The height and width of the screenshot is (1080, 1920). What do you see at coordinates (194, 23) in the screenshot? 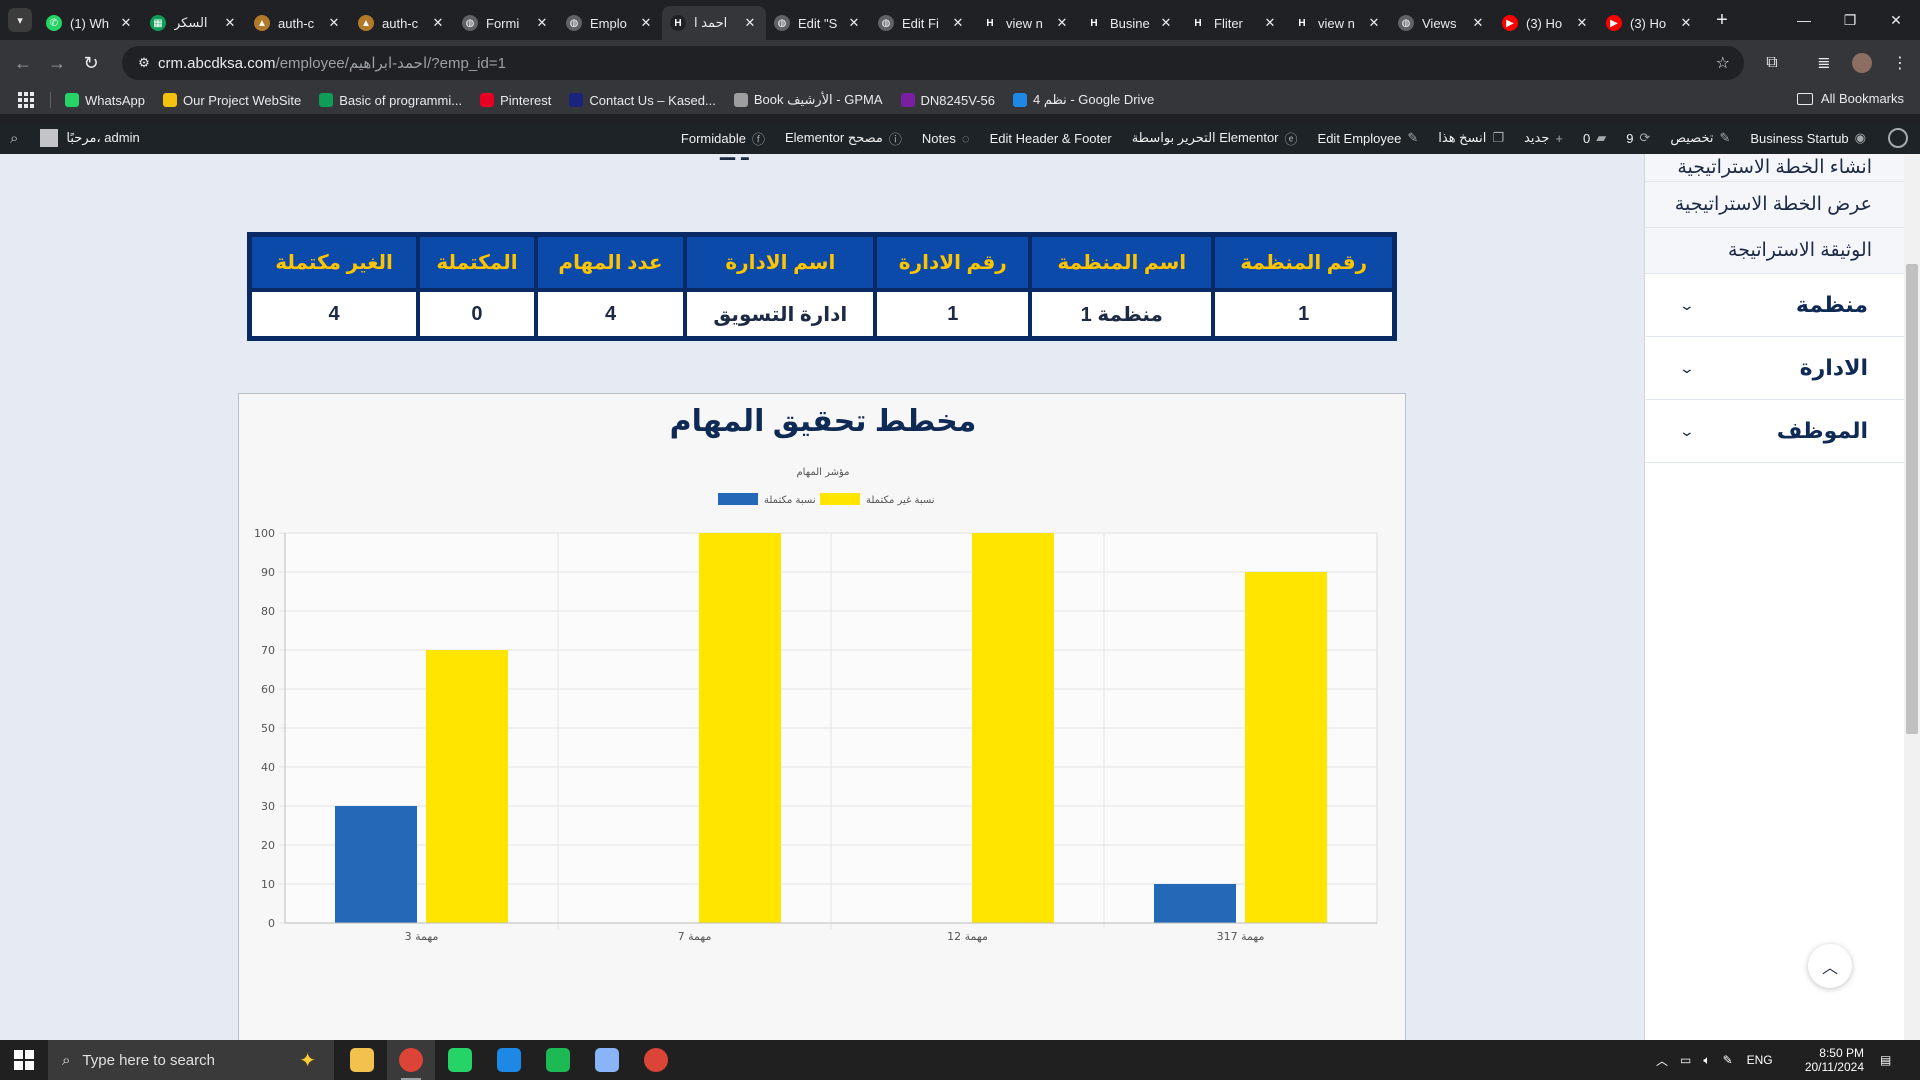
I see `browser-tab: ▦ السكر ✕` at bounding box center [194, 23].